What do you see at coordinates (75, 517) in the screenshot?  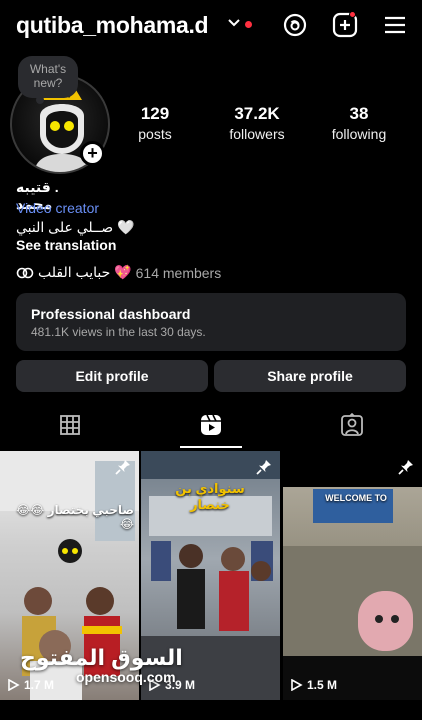 I see `reel-overlay-text: صاحبي بختصار 😂😂😂` at bounding box center [75, 517].